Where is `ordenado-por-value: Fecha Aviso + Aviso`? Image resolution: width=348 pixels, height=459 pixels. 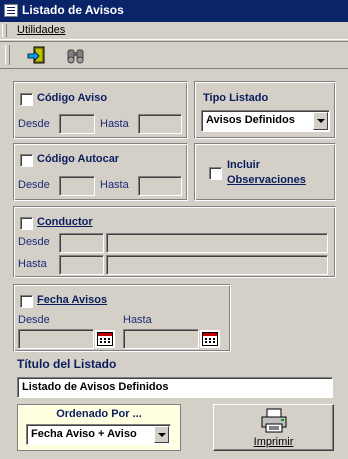 ordenado-por-value: Fecha Aviso + Aviso is located at coordinates (84, 434).